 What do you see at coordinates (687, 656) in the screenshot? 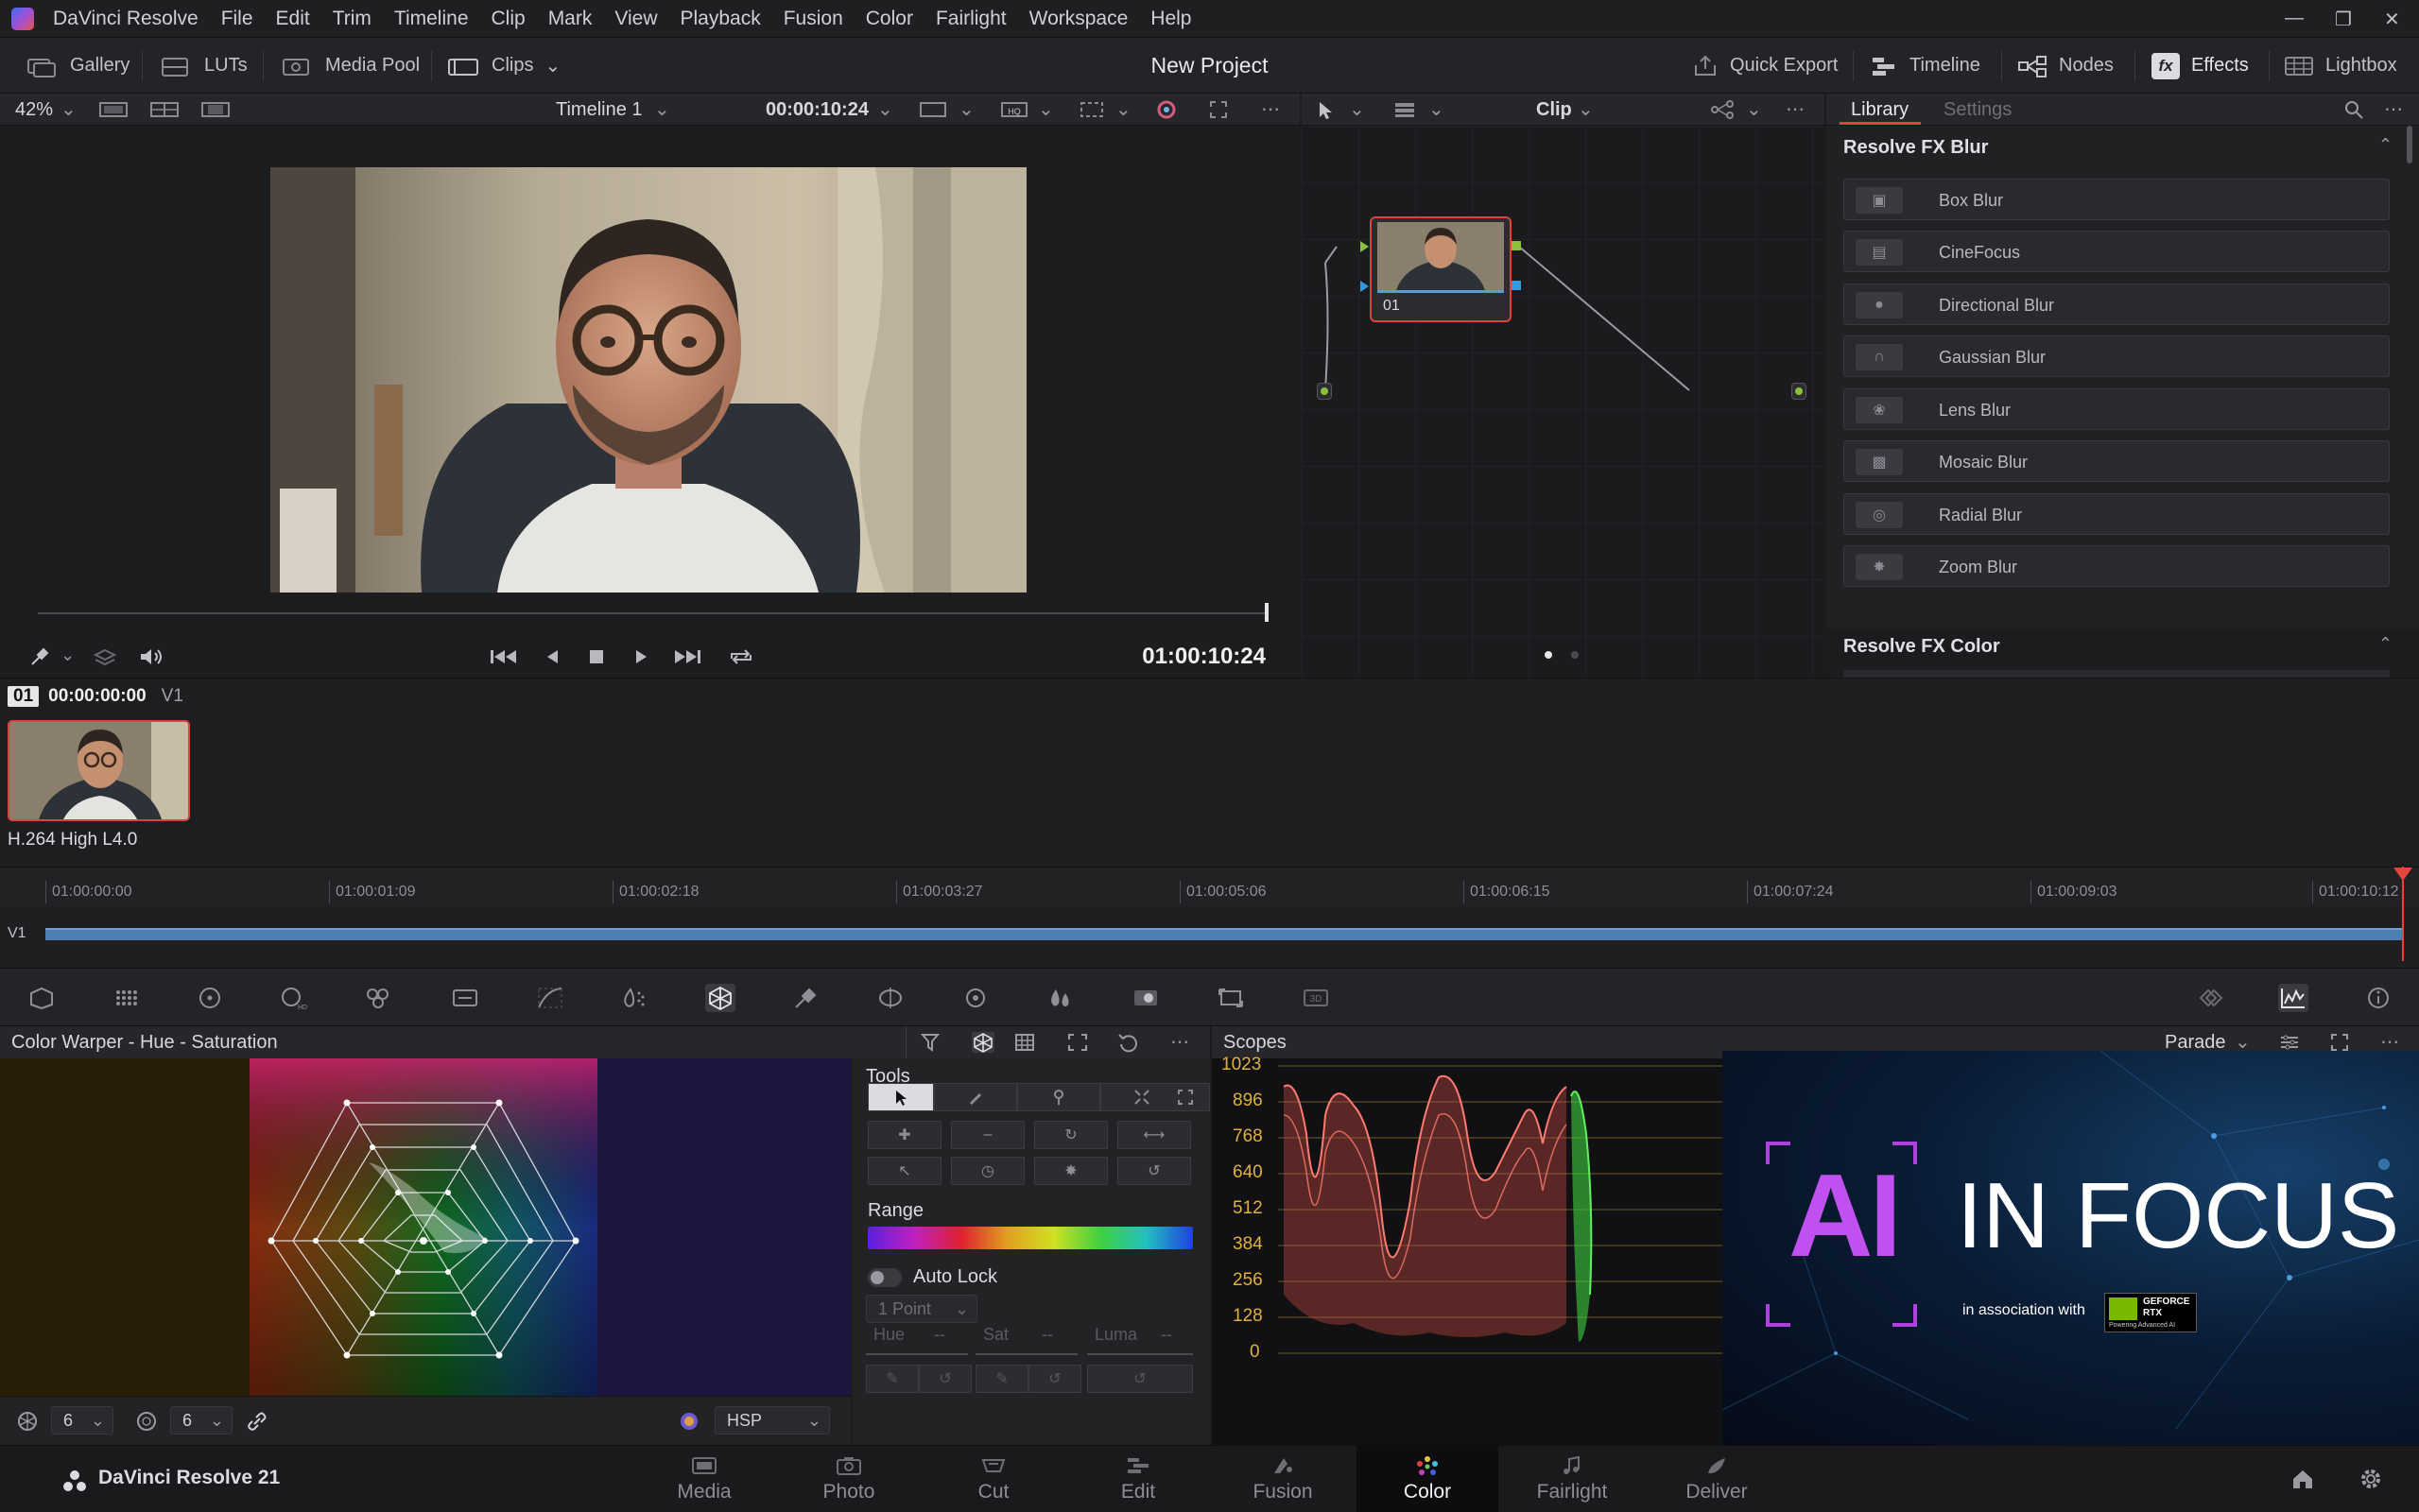
I see `skip-to-end-icon` at bounding box center [687, 656].